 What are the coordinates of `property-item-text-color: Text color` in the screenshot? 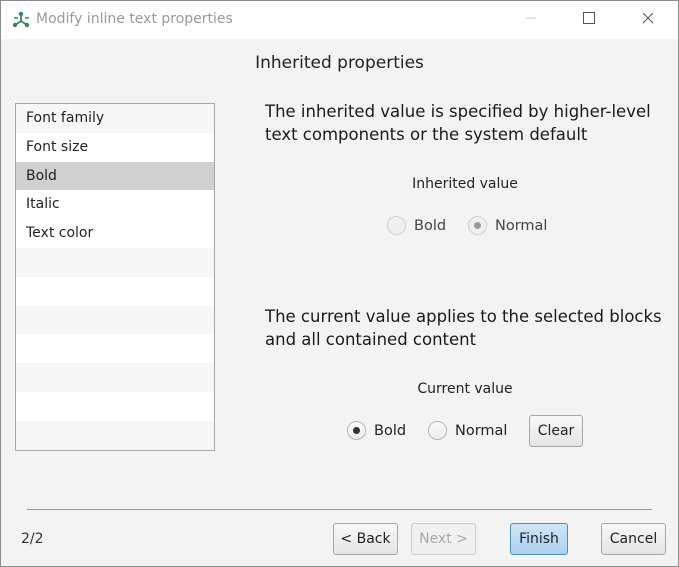 It's located at (115, 233).